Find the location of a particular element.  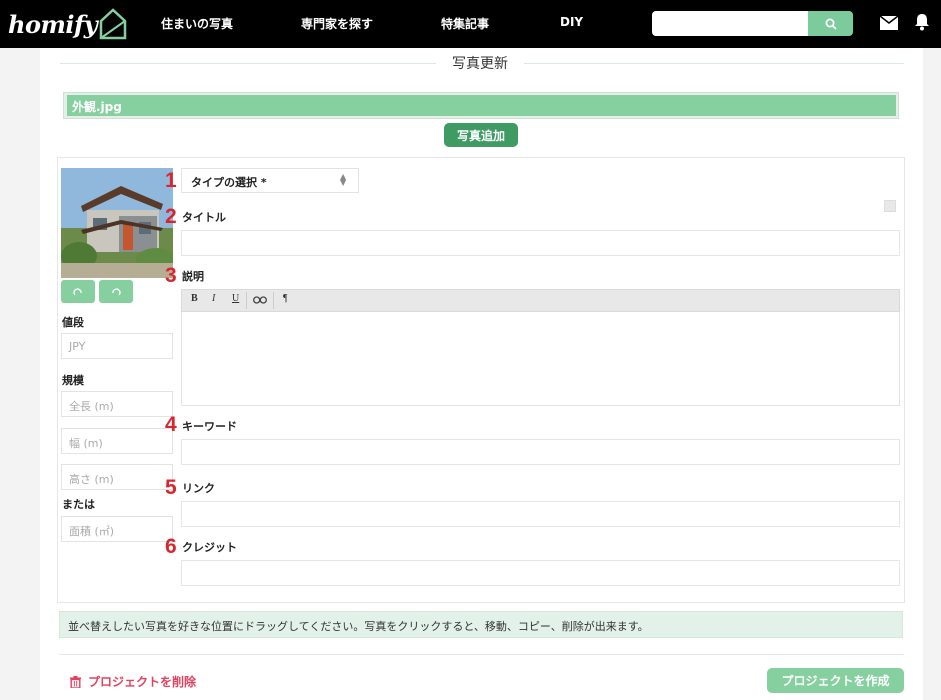

top-navbar: homify 住まいの写真 専門家を探す 特集記事 DIY is located at coordinates (470, 24).